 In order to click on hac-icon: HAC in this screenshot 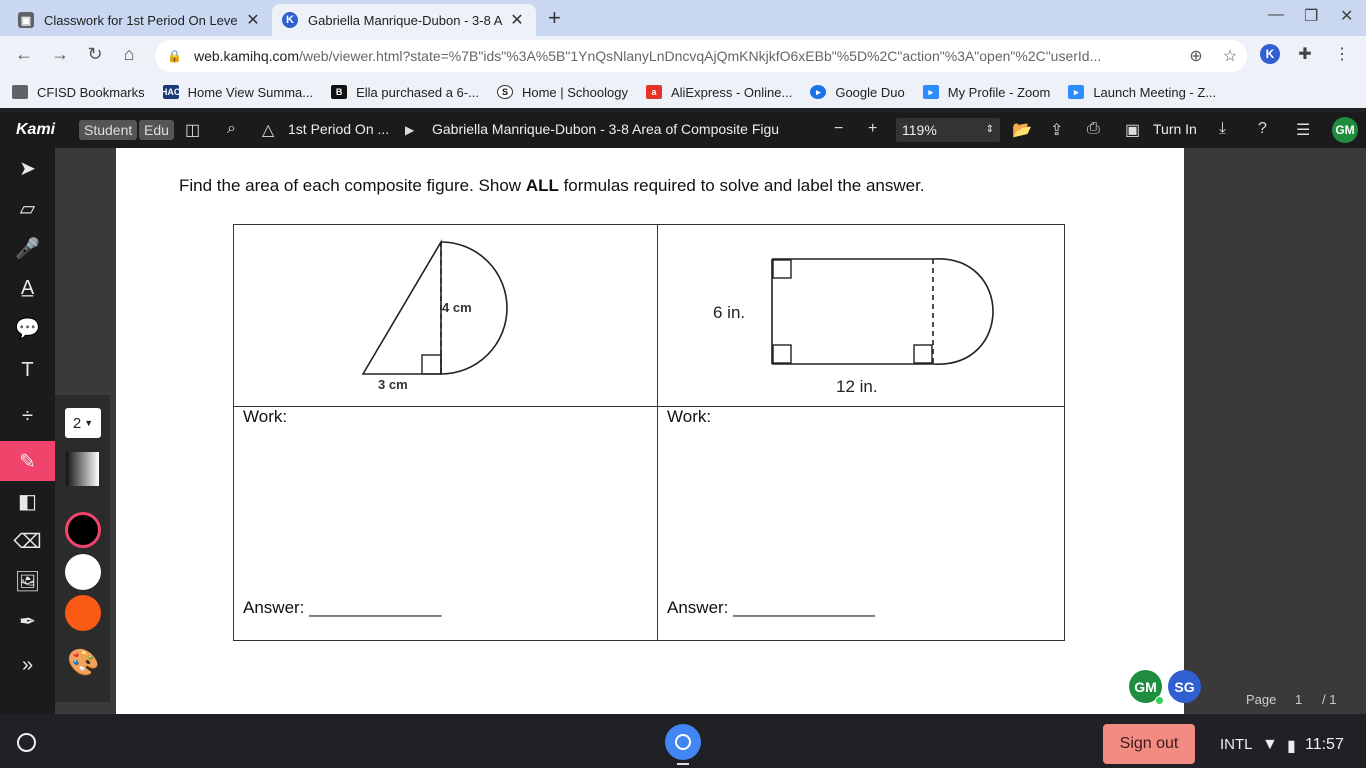, I will do `click(170, 92)`.